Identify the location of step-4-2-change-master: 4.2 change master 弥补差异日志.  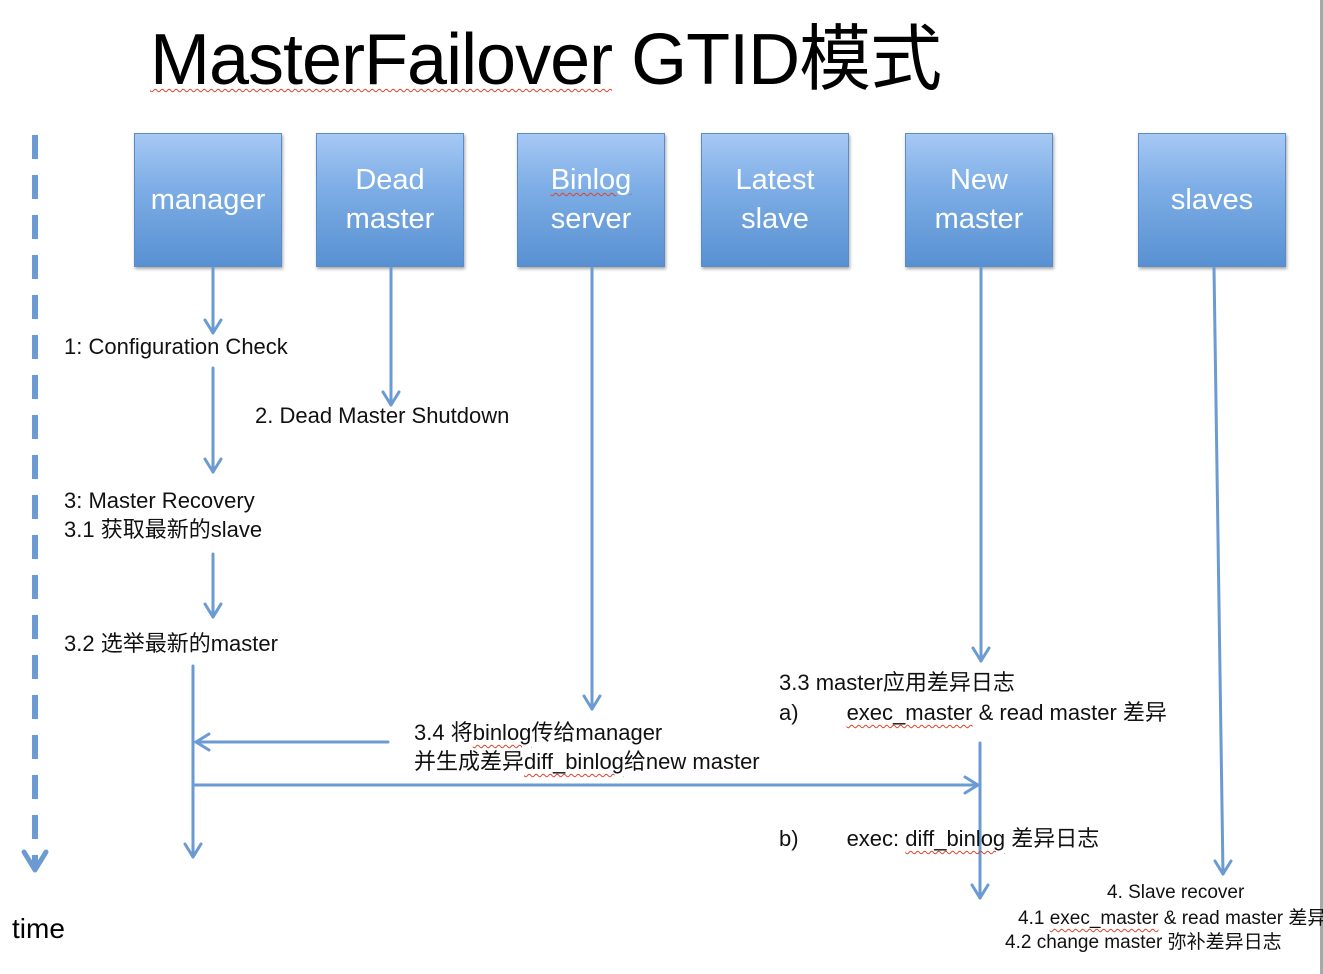
(1143, 942).